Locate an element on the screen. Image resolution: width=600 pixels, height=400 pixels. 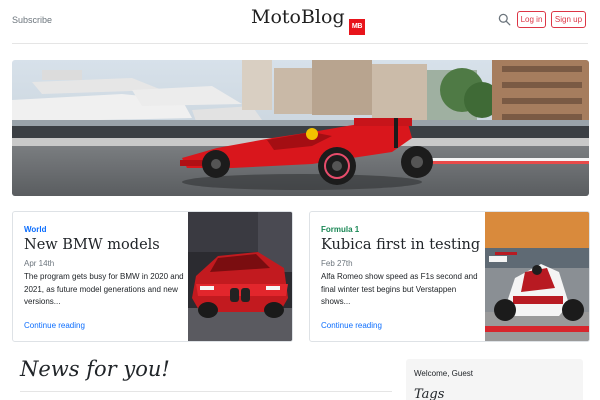
card-date: Apr 14th is located at coordinates (39, 263).